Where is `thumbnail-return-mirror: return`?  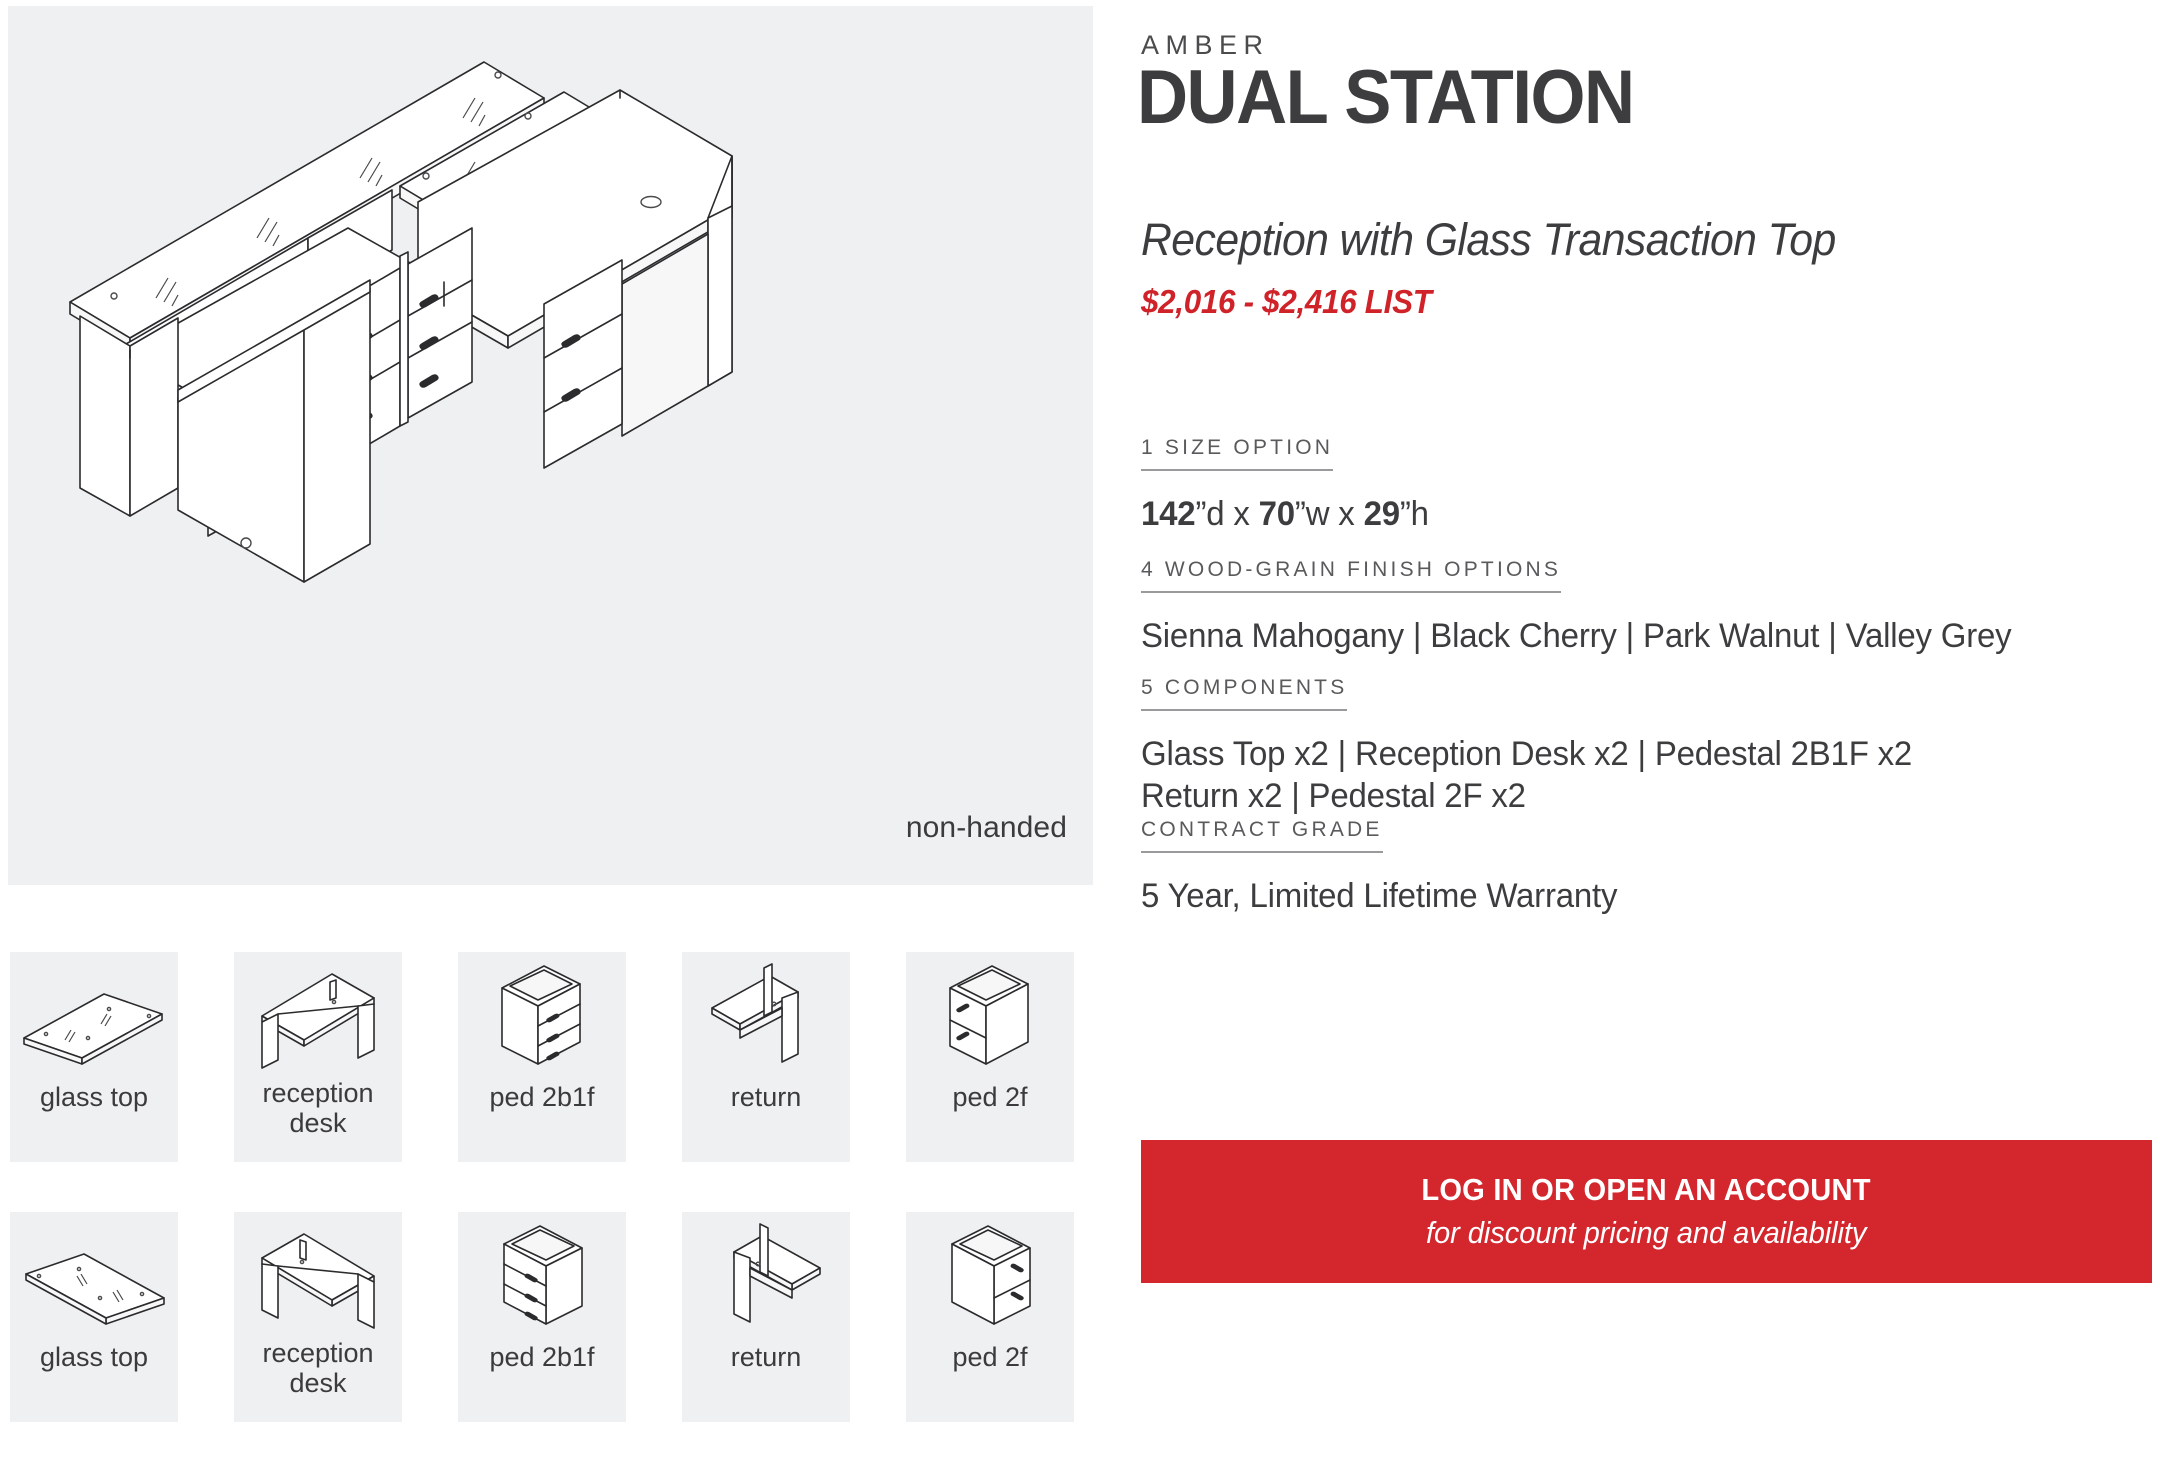 thumbnail-return-mirror: return is located at coordinates (766, 1317).